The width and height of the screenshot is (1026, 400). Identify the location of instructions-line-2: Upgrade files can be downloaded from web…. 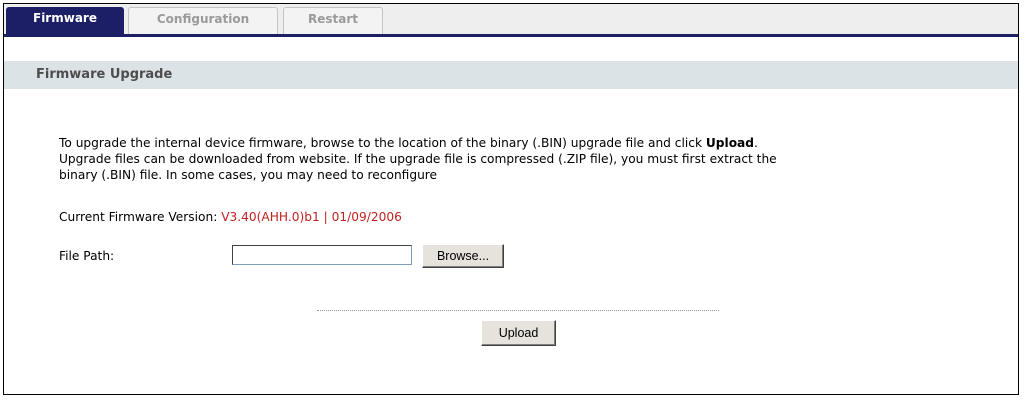
(418, 159).